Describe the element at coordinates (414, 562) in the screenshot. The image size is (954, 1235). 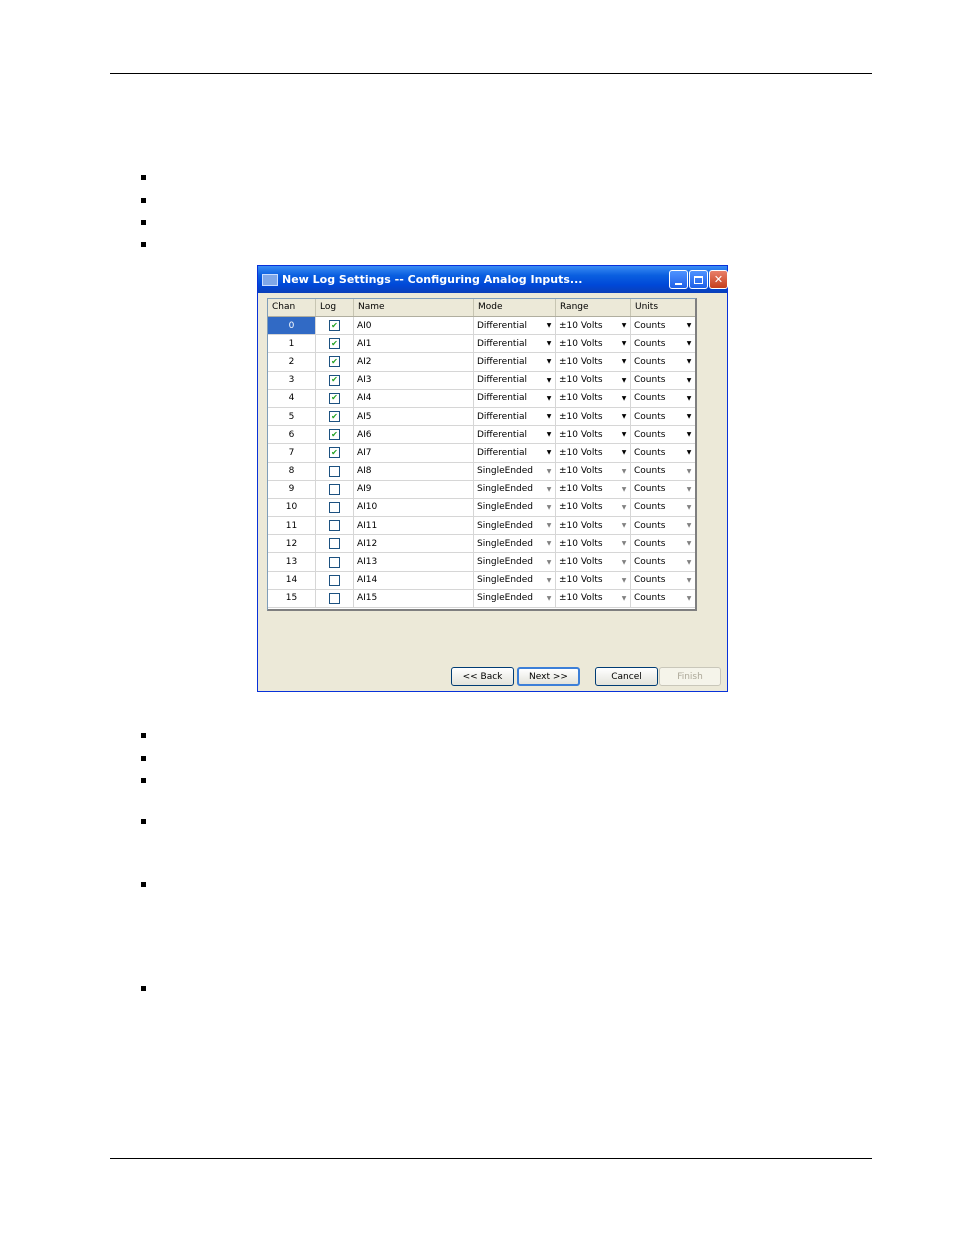
I see `name-cell: AI13` at that location.